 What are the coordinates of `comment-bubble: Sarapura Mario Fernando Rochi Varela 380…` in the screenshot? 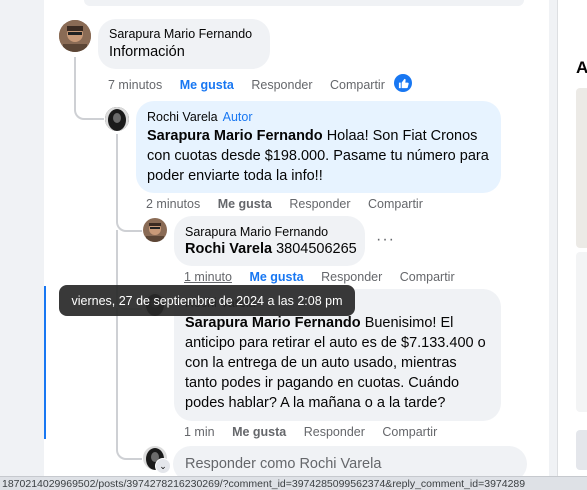 It's located at (269, 241).